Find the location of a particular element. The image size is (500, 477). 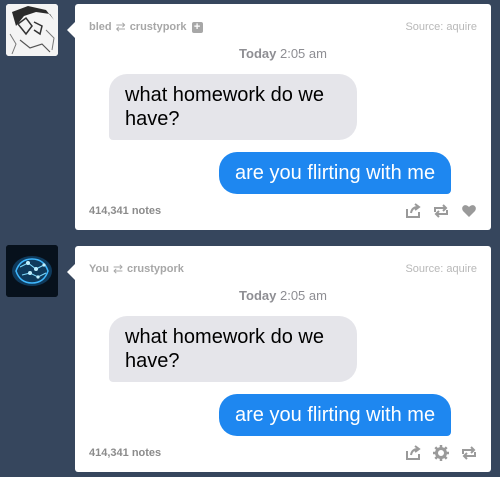

follow-button: + is located at coordinates (197, 27).